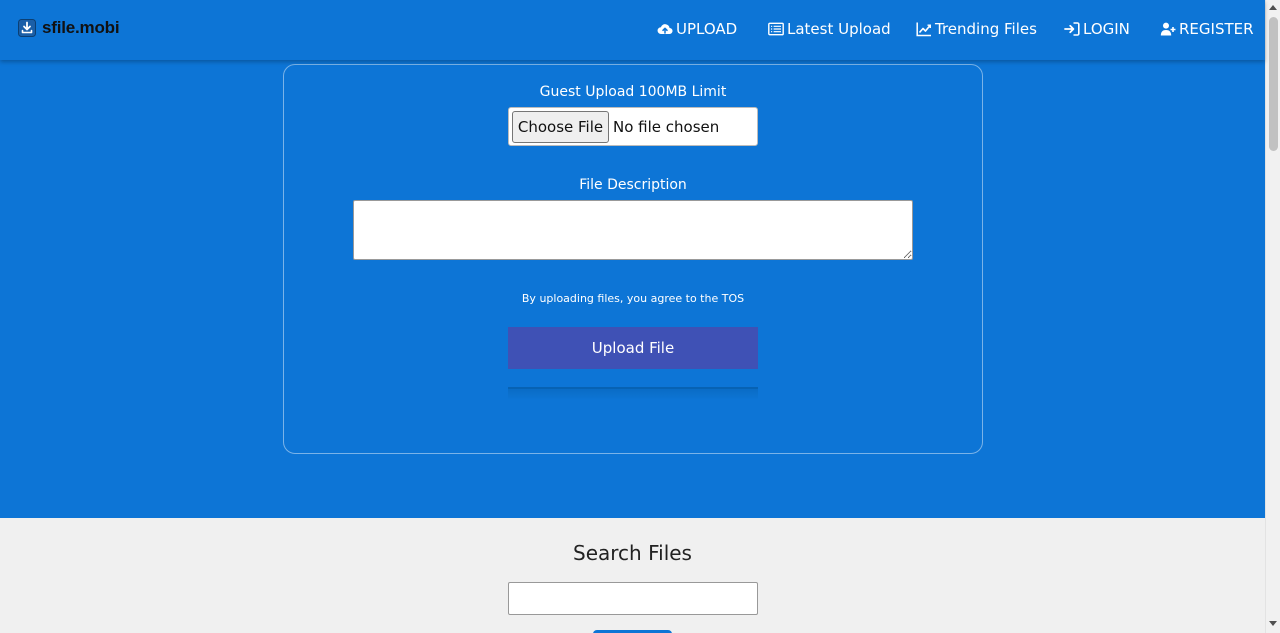 Image resolution: width=1280 pixels, height=633 pixels. What do you see at coordinates (839, 29) in the screenshot?
I see `nav-latest-upload-label: Latest Upload` at bounding box center [839, 29].